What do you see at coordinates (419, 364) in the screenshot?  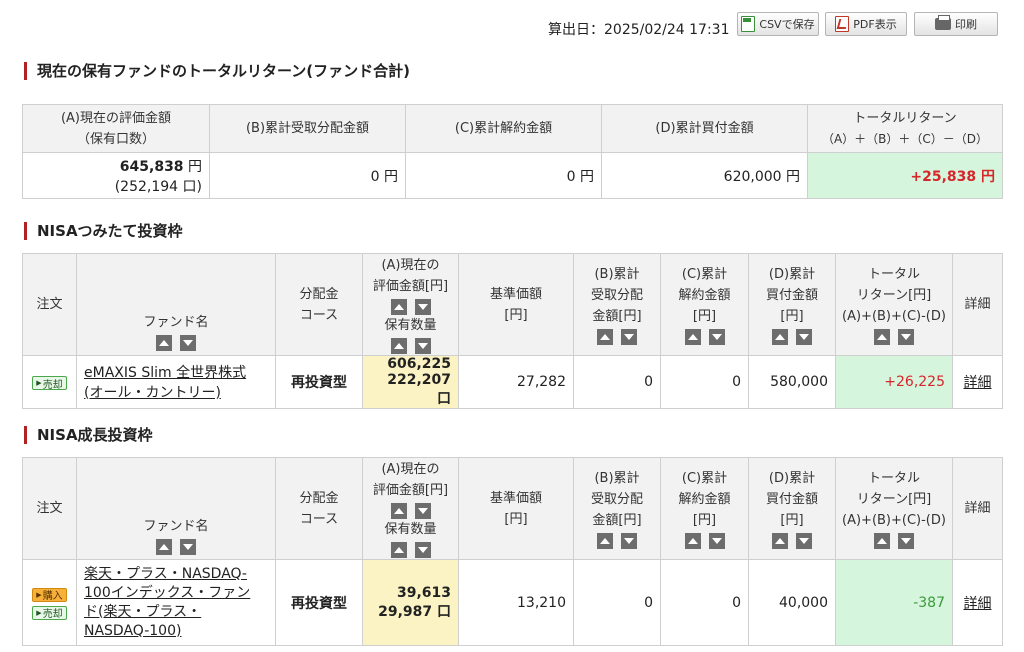 I see `valuation-value: 606,225` at bounding box center [419, 364].